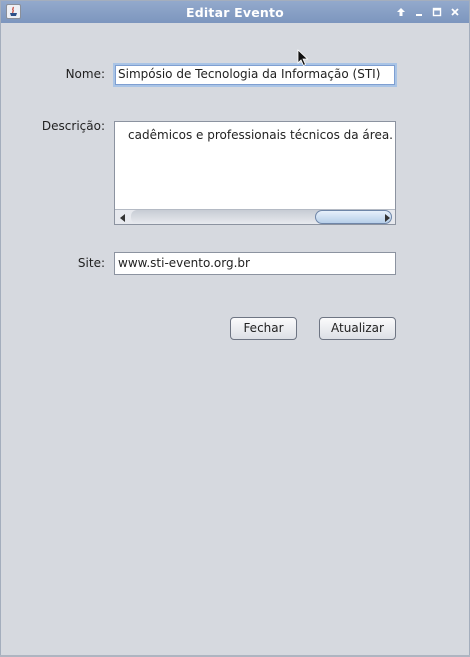  What do you see at coordinates (357, 328) in the screenshot?
I see `atualizar-button: Atualizar` at bounding box center [357, 328].